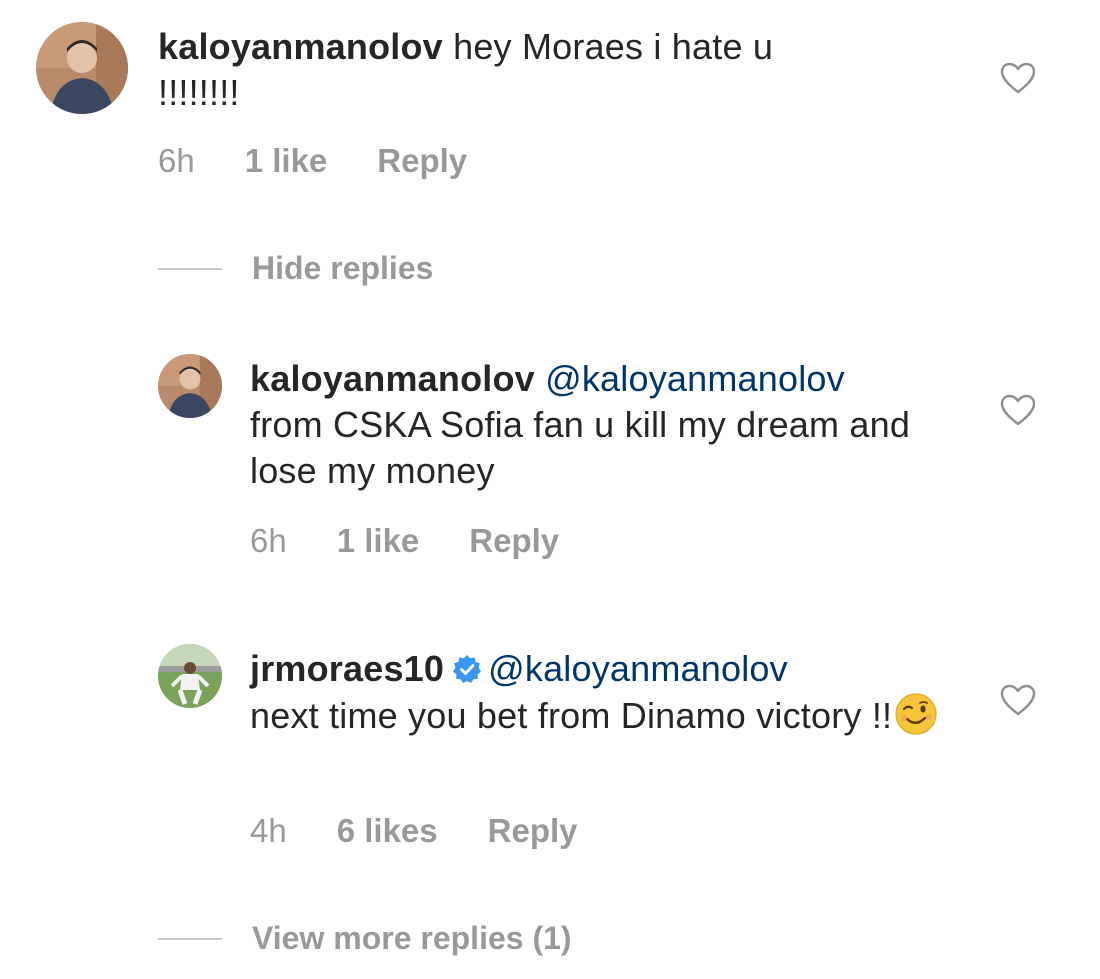 The image size is (1100, 979). I want to click on hide-replies-label: Hide replies, so click(343, 268).